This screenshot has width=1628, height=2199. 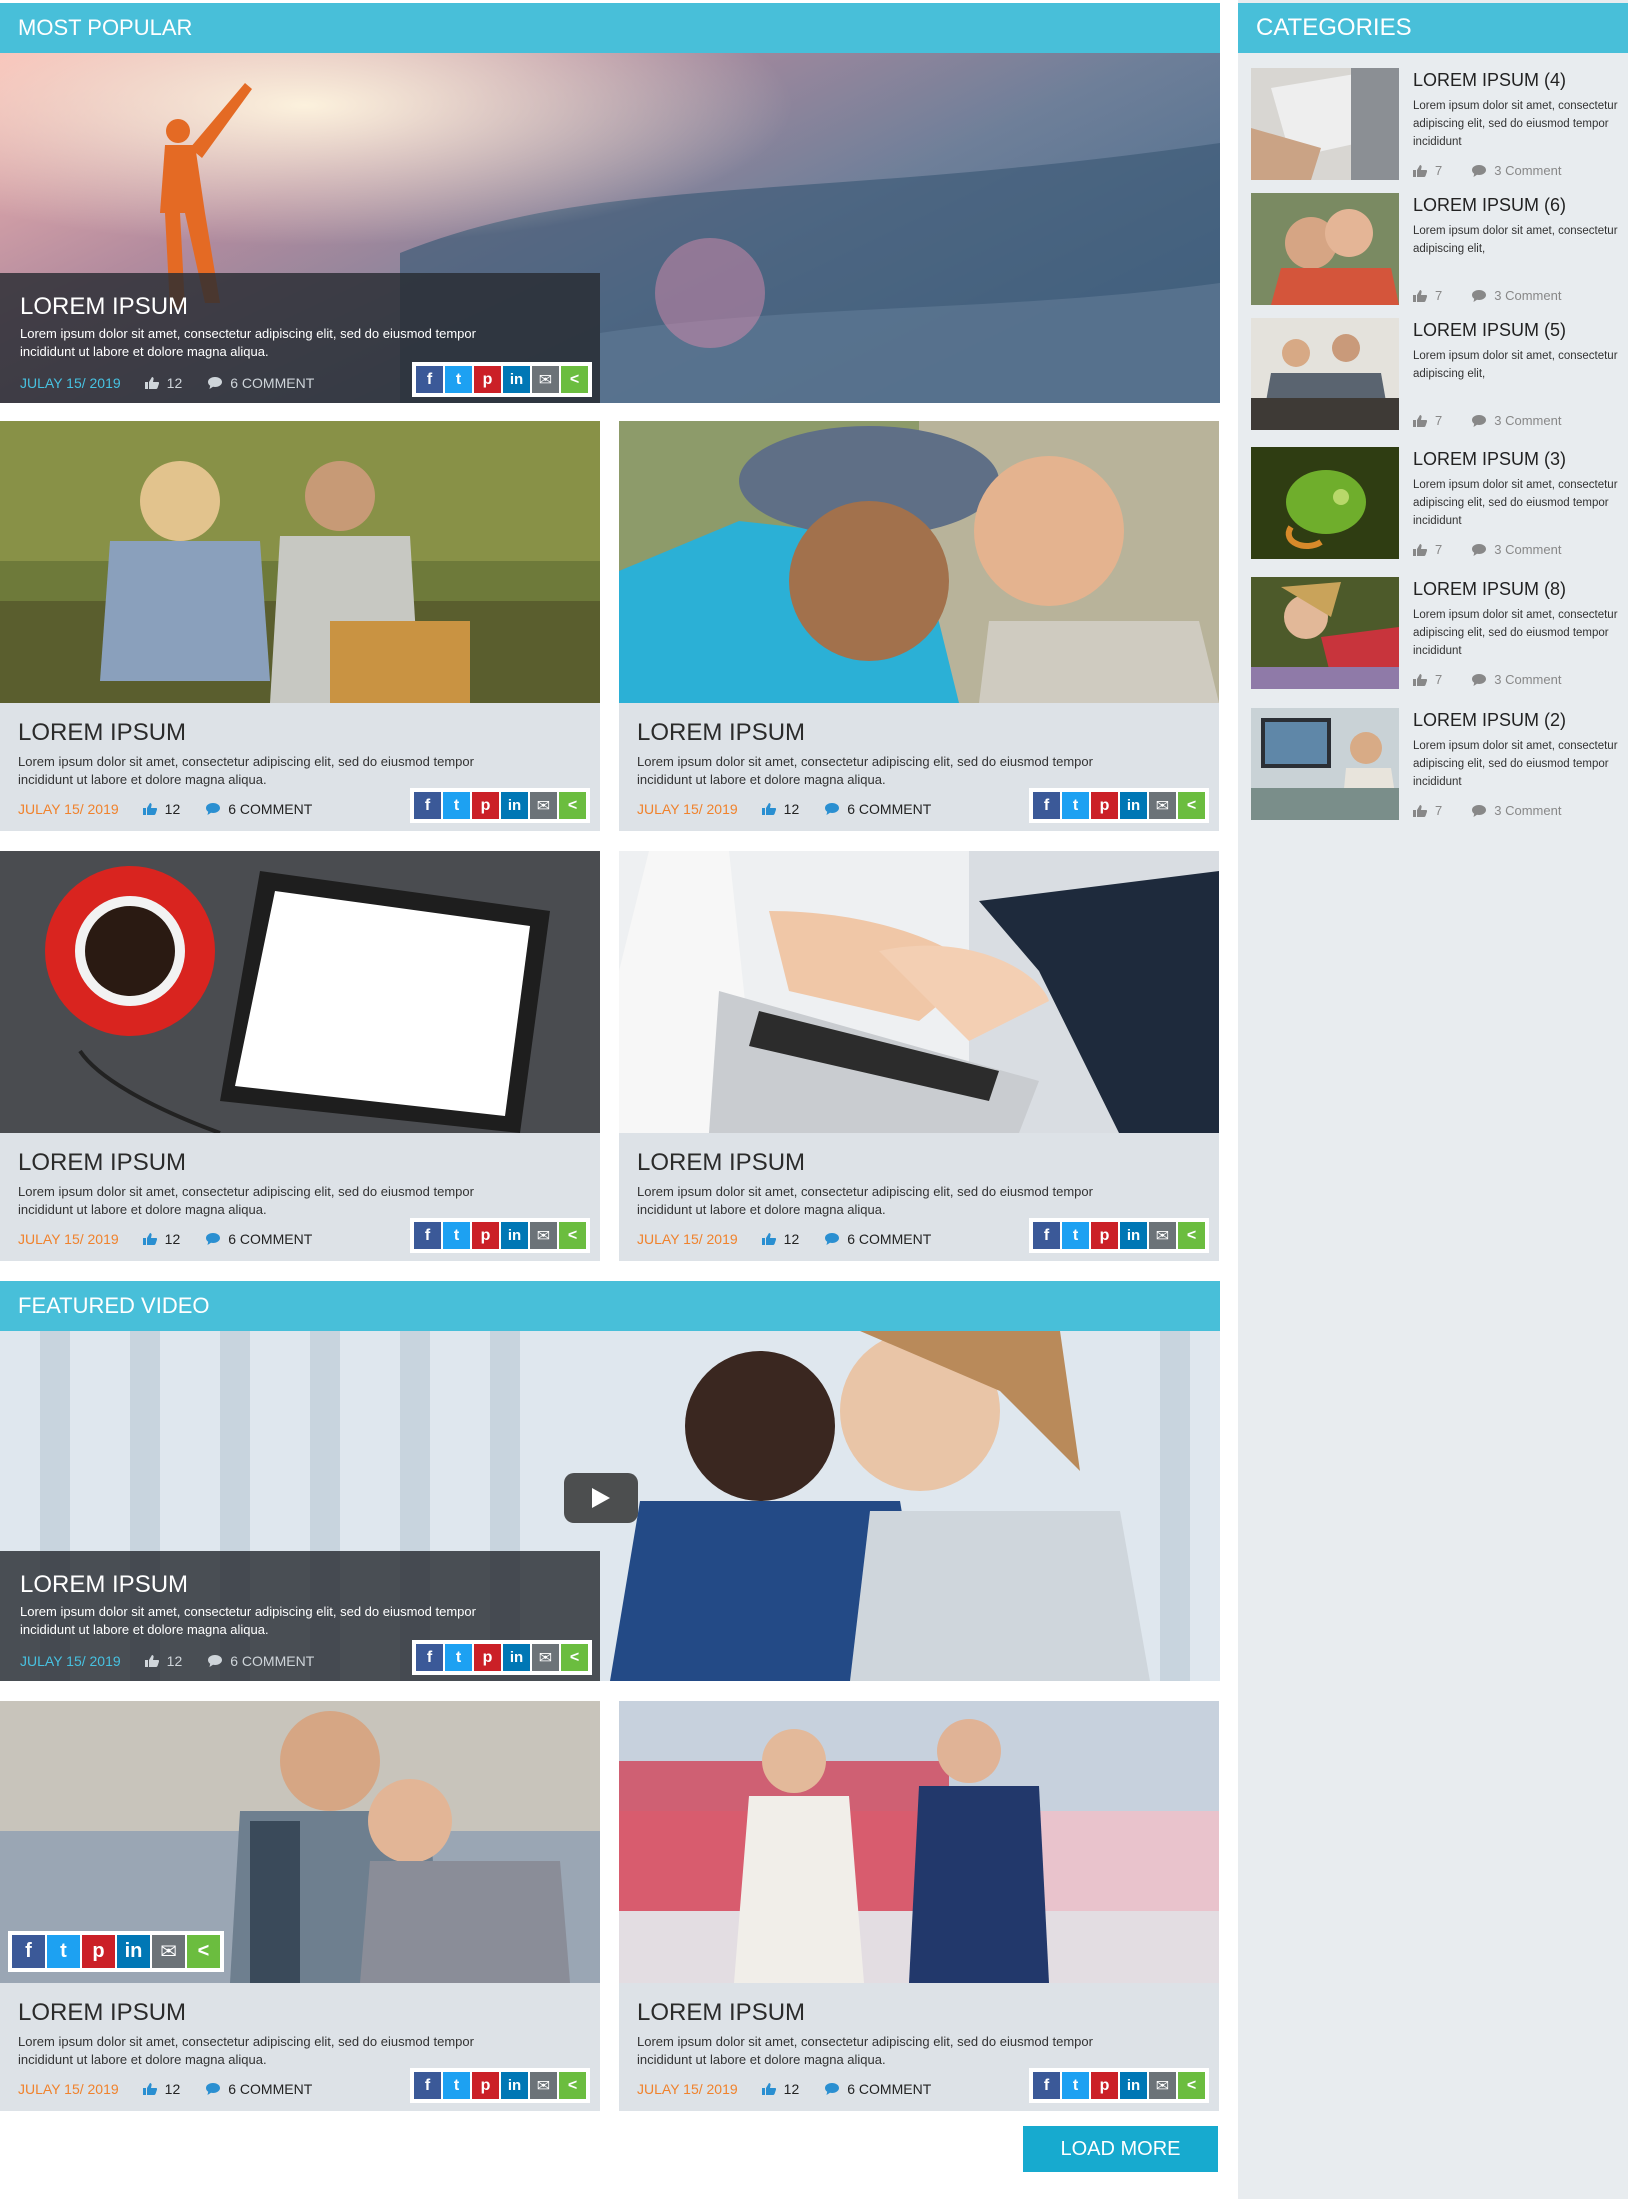 What do you see at coordinates (1515, 80) in the screenshot?
I see `category-title: LOREM IPSUM (4)` at bounding box center [1515, 80].